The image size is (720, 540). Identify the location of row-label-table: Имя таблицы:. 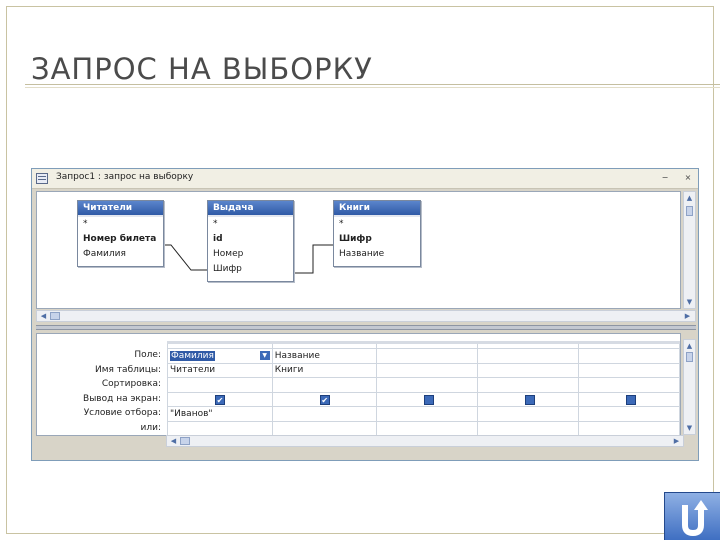
(128, 369).